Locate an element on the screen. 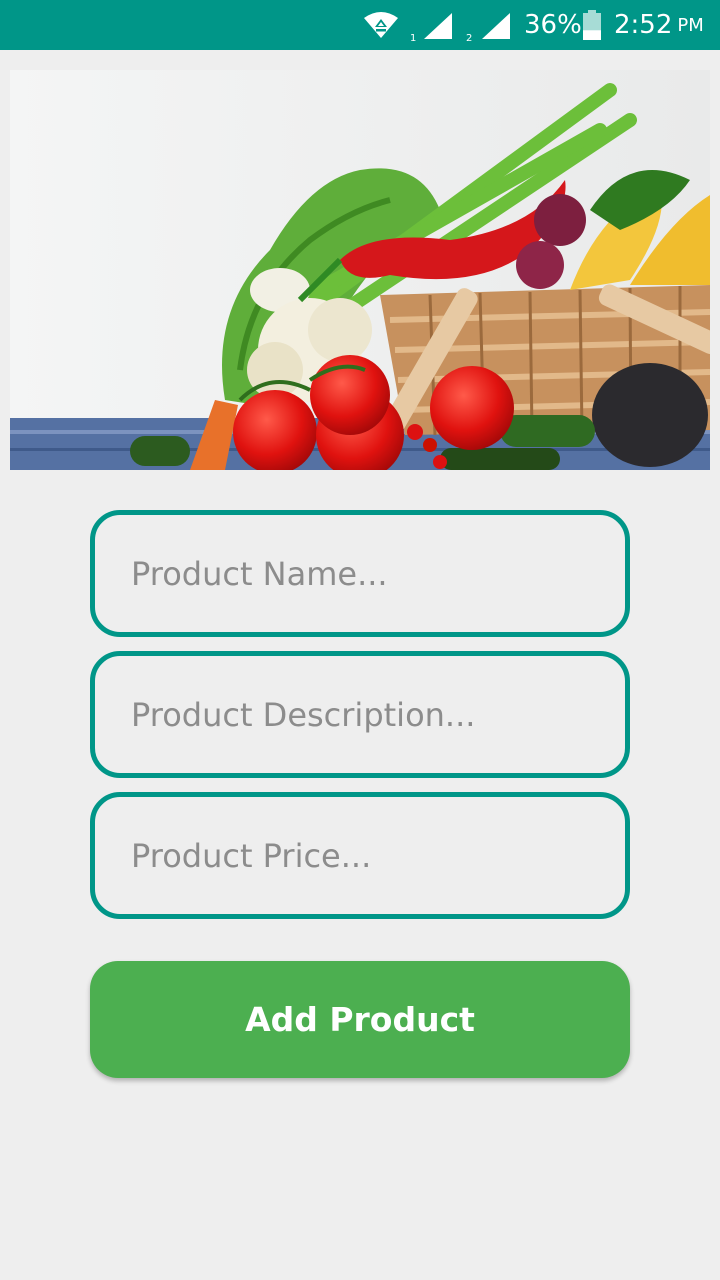 The height and width of the screenshot is (1280, 720). status-bar: 1 2 36% 2:52 PM is located at coordinates (360, 25).